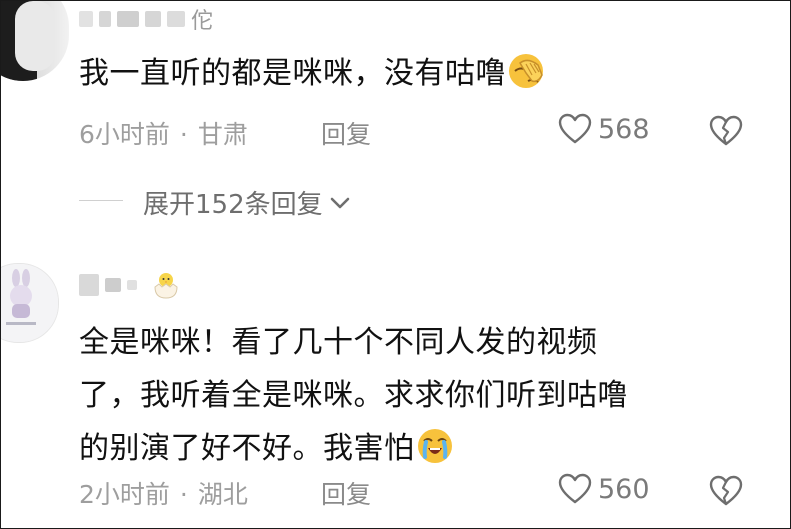 This screenshot has width=791, height=529. I want to click on comment-body: 我一直听的都是咪咪，没有咕噜, so click(292, 73).